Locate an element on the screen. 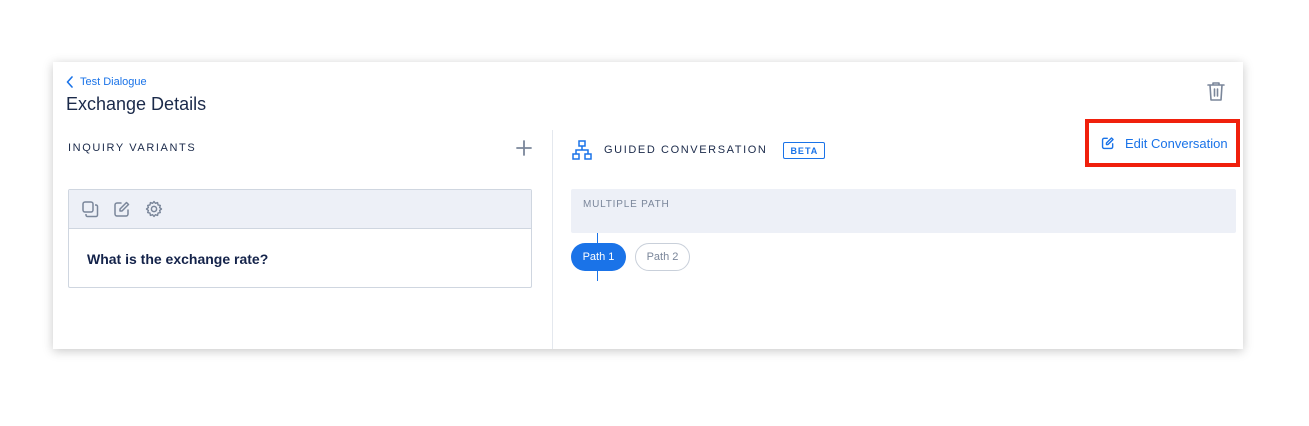 This screenshot has width=1309, height=426. gear-icon is located at coordinates (154, 209).